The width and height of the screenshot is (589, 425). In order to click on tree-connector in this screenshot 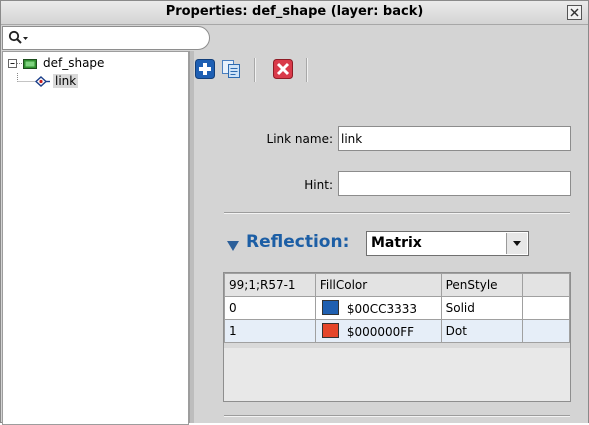, I will do `click(33, 80)`.